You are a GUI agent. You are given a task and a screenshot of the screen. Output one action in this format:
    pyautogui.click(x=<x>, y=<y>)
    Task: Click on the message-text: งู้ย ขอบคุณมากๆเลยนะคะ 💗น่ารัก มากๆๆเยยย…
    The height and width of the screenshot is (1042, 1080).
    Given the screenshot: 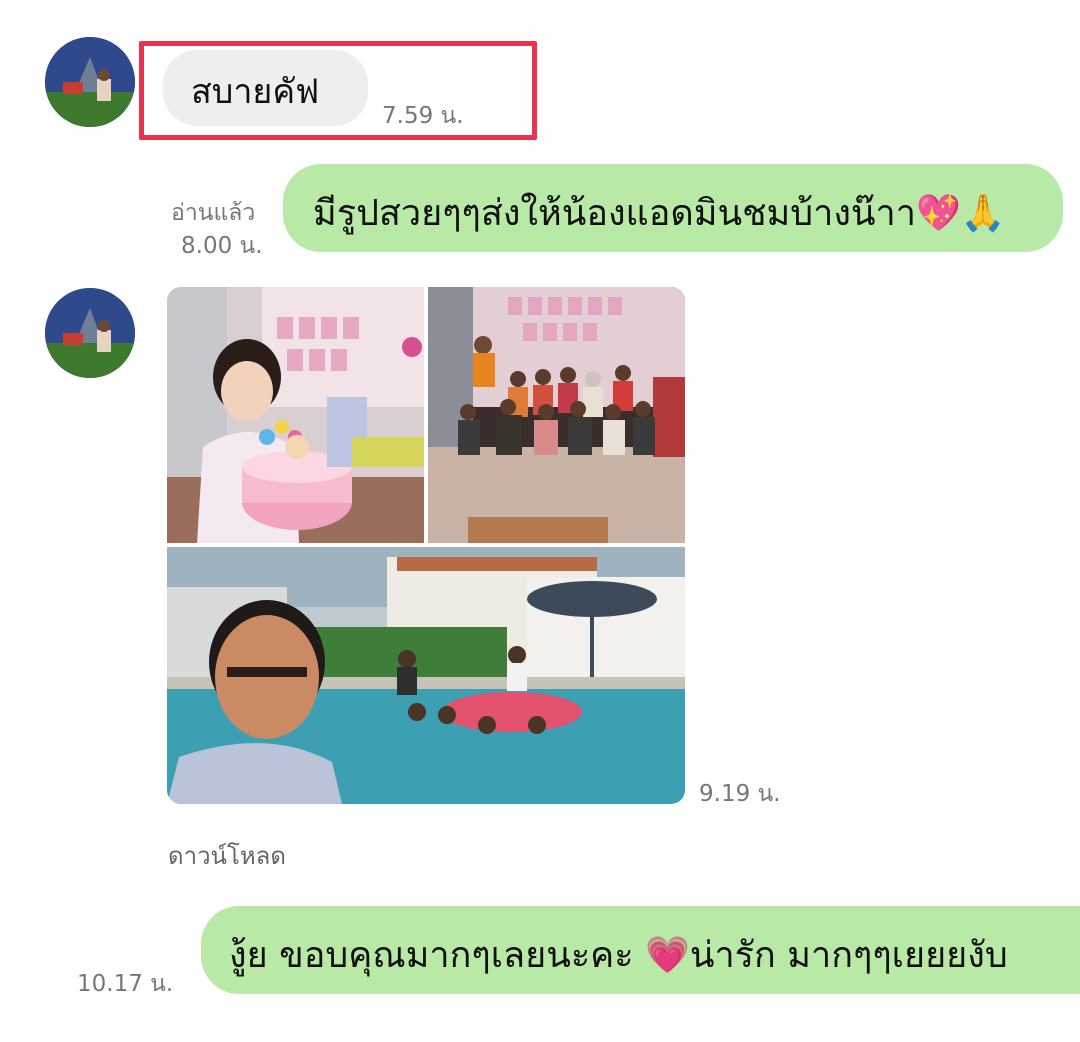 What is the action you would take?
    pyautogui.click(x=618, y=954)
    